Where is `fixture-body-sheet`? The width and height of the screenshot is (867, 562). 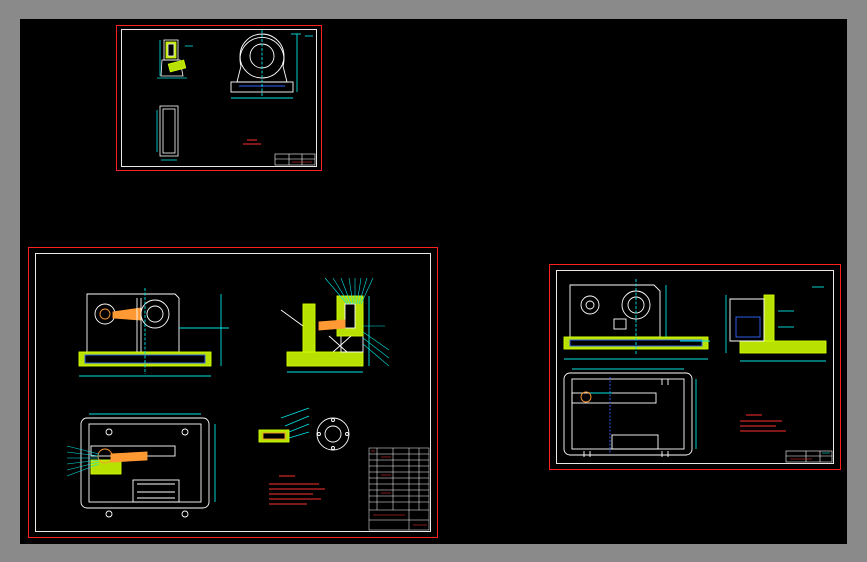
fixture-body-sheet is located at coordinates (695, 367).